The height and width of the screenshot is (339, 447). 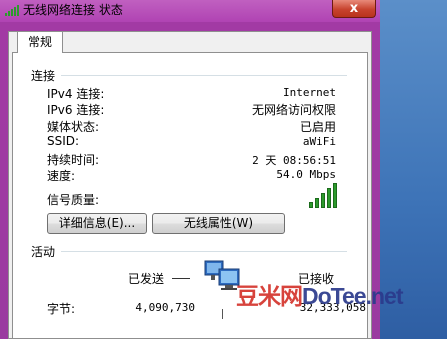 I want to click on ssid-value: aWiFi, so click(x=319, y=141).